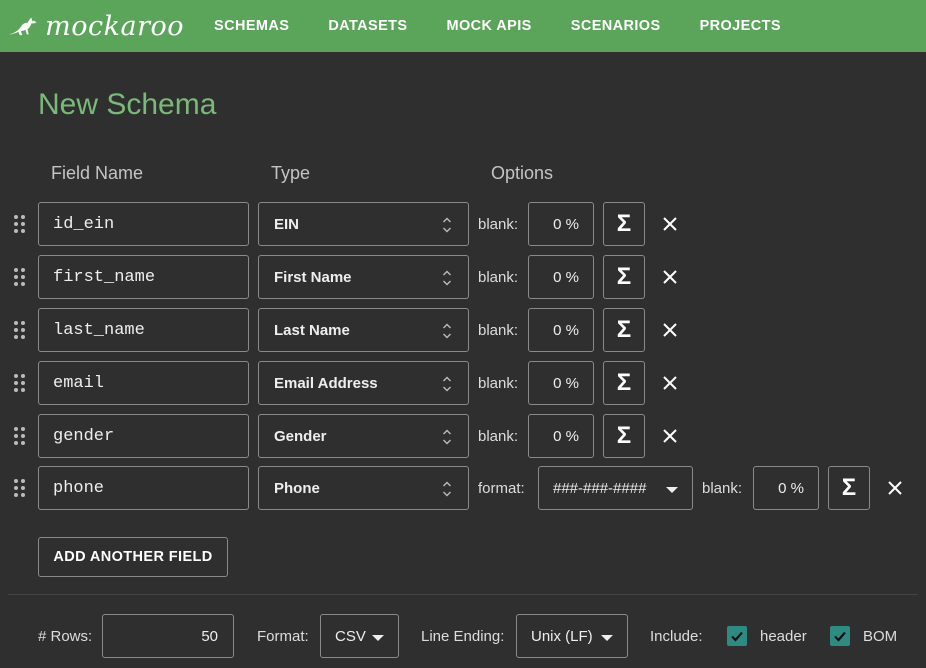 The width and height of the screenshot is (926, 668). Describe the element at coordinates (287, 224) in the screenshot. I see `field-type-value: EIN` at that location.